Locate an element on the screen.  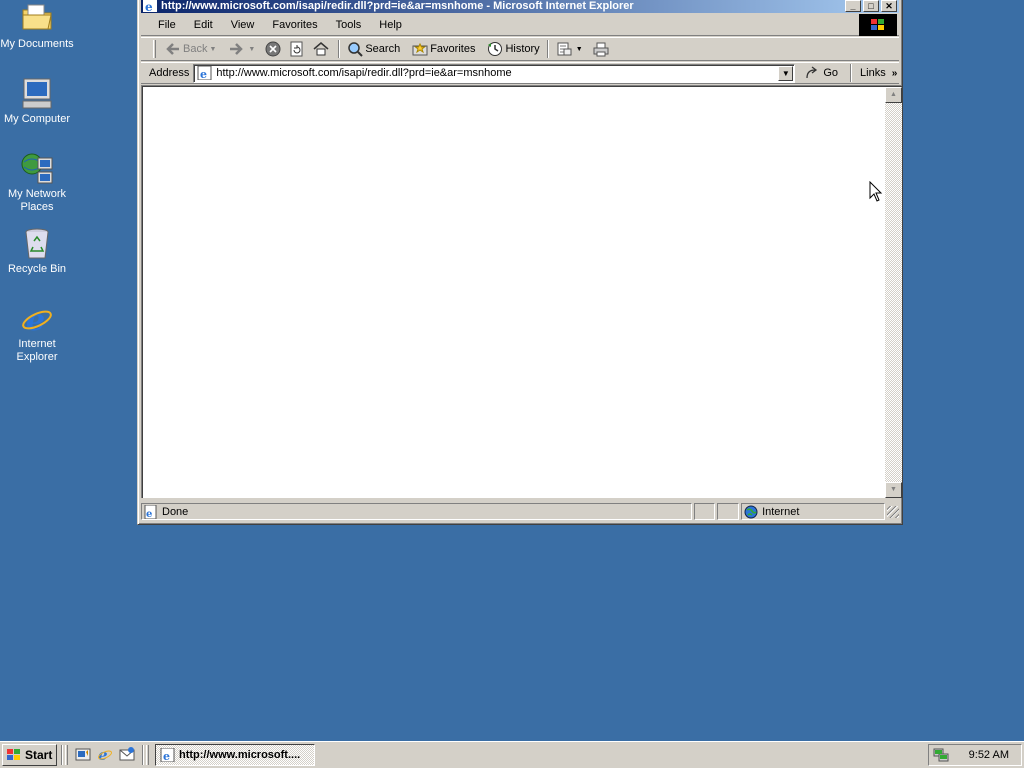
history-label: History is located at coordinates (522, 49).